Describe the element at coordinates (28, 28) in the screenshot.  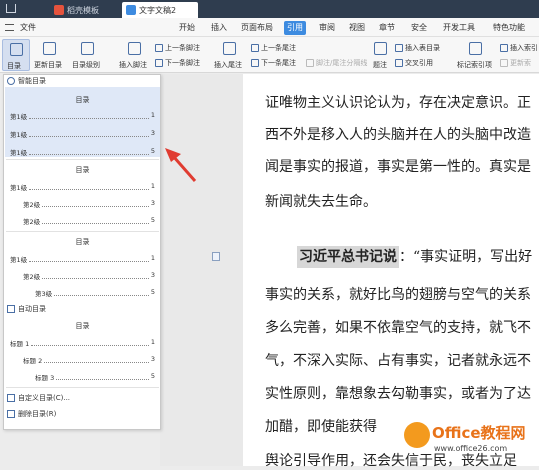
I see `menu-file: 文件` at that location.